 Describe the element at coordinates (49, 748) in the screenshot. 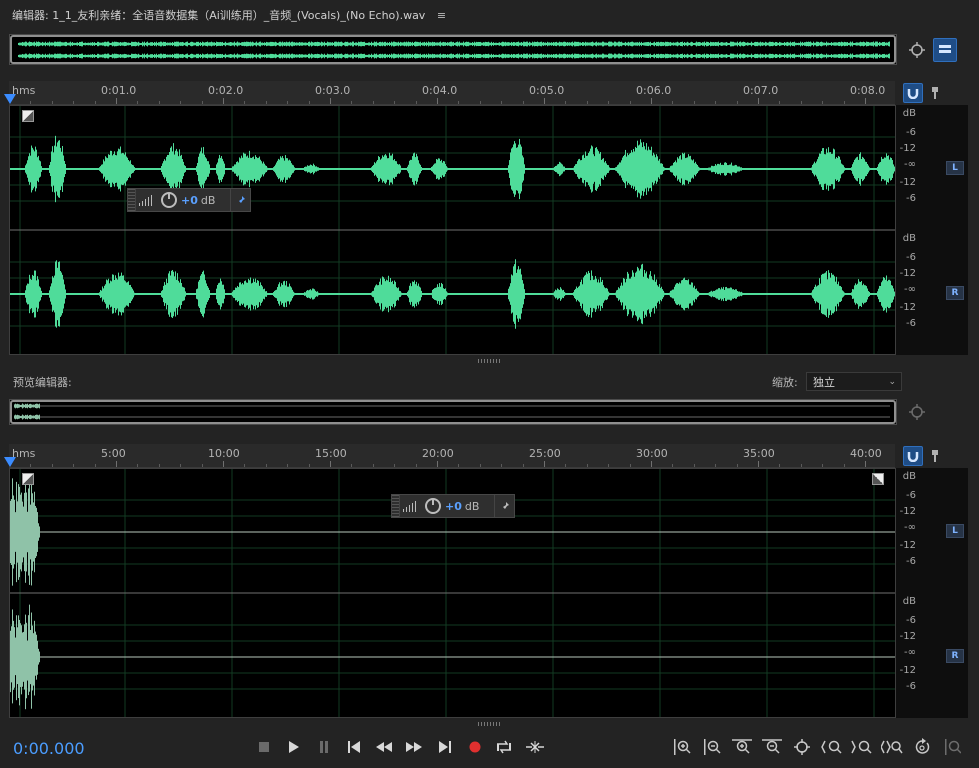

I see `current-time-display: 0:00.000` at that location.